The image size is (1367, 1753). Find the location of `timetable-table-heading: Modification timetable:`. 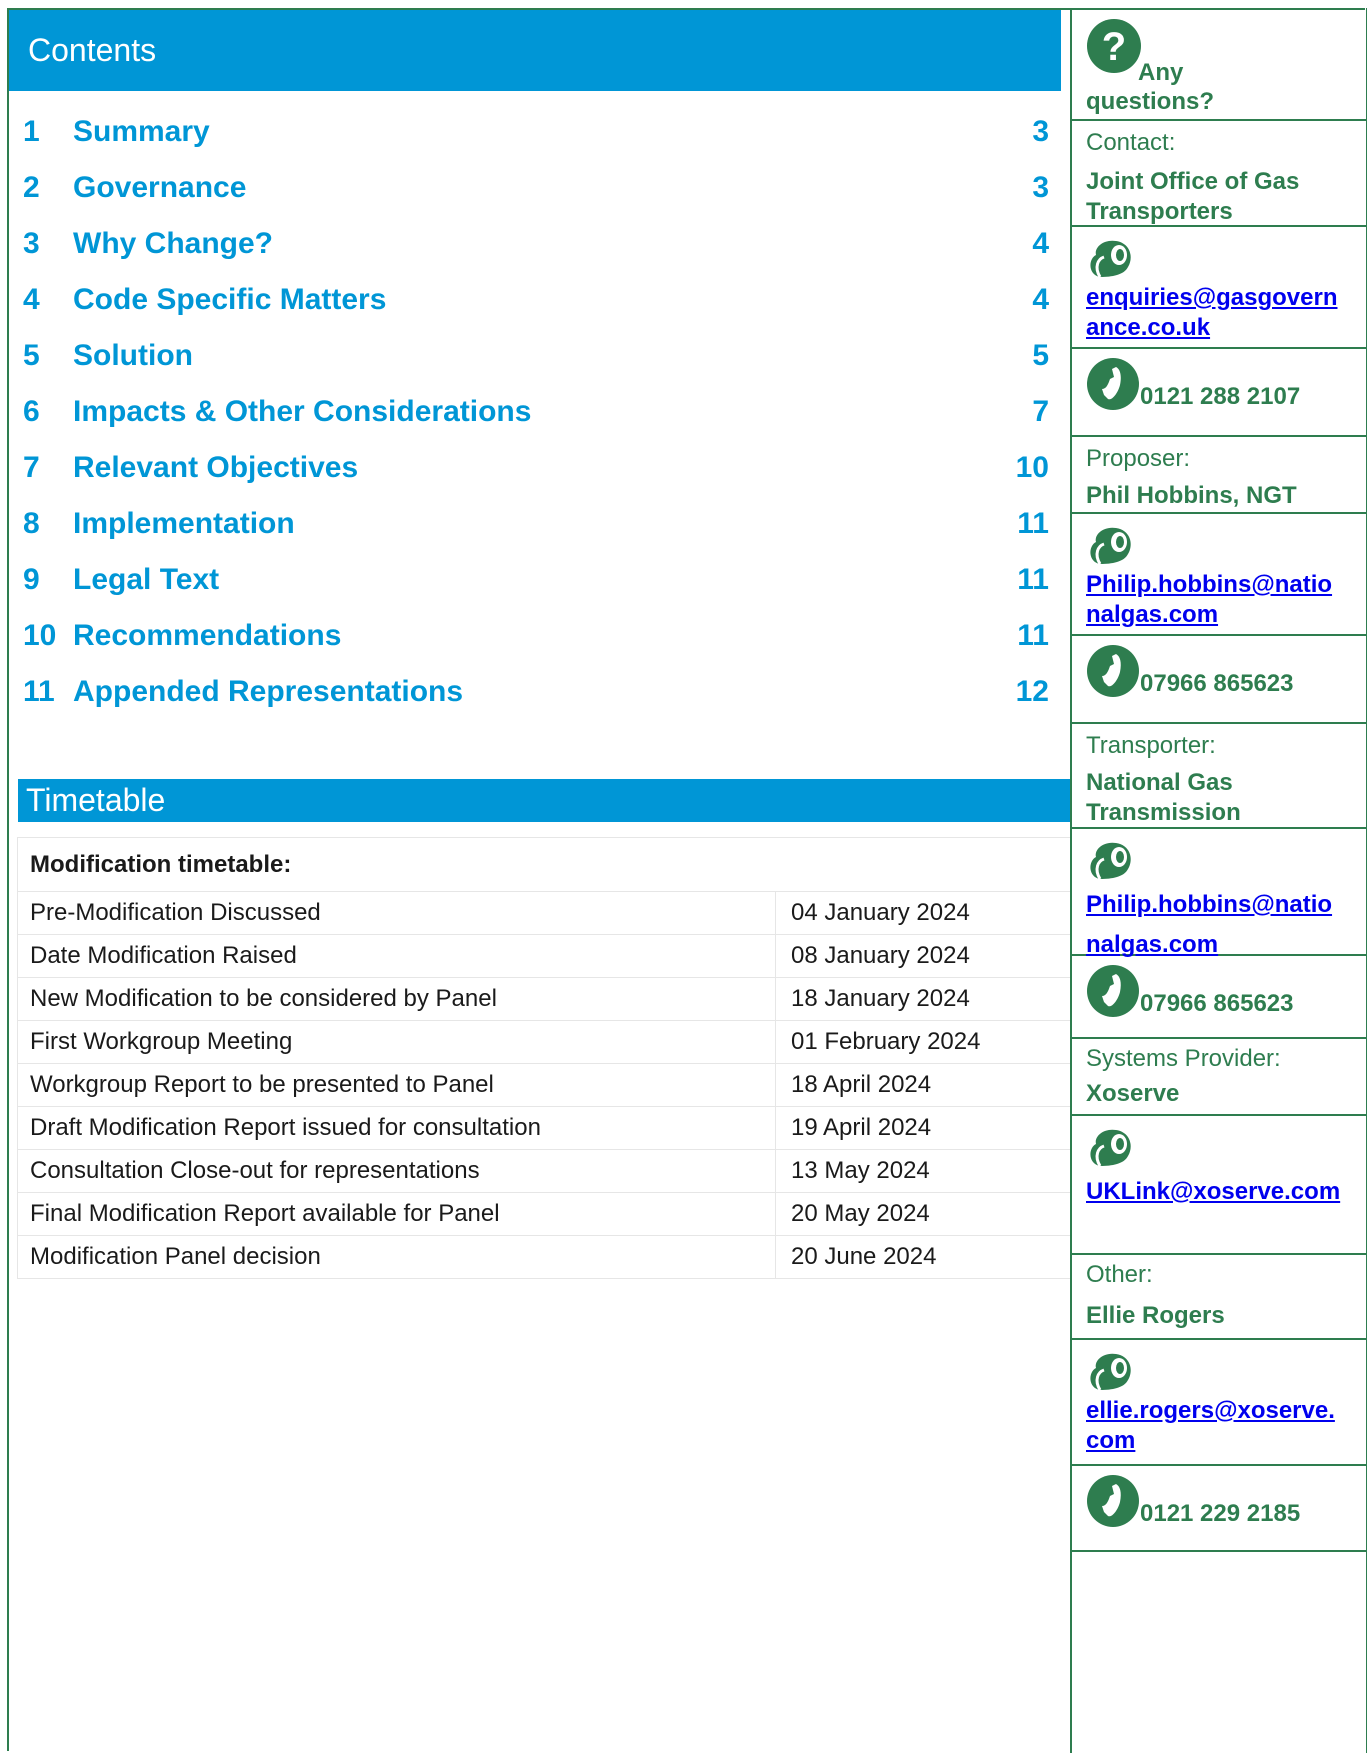

timetable-table-heading: Modification timetable: is located at coordinates (544, 864).